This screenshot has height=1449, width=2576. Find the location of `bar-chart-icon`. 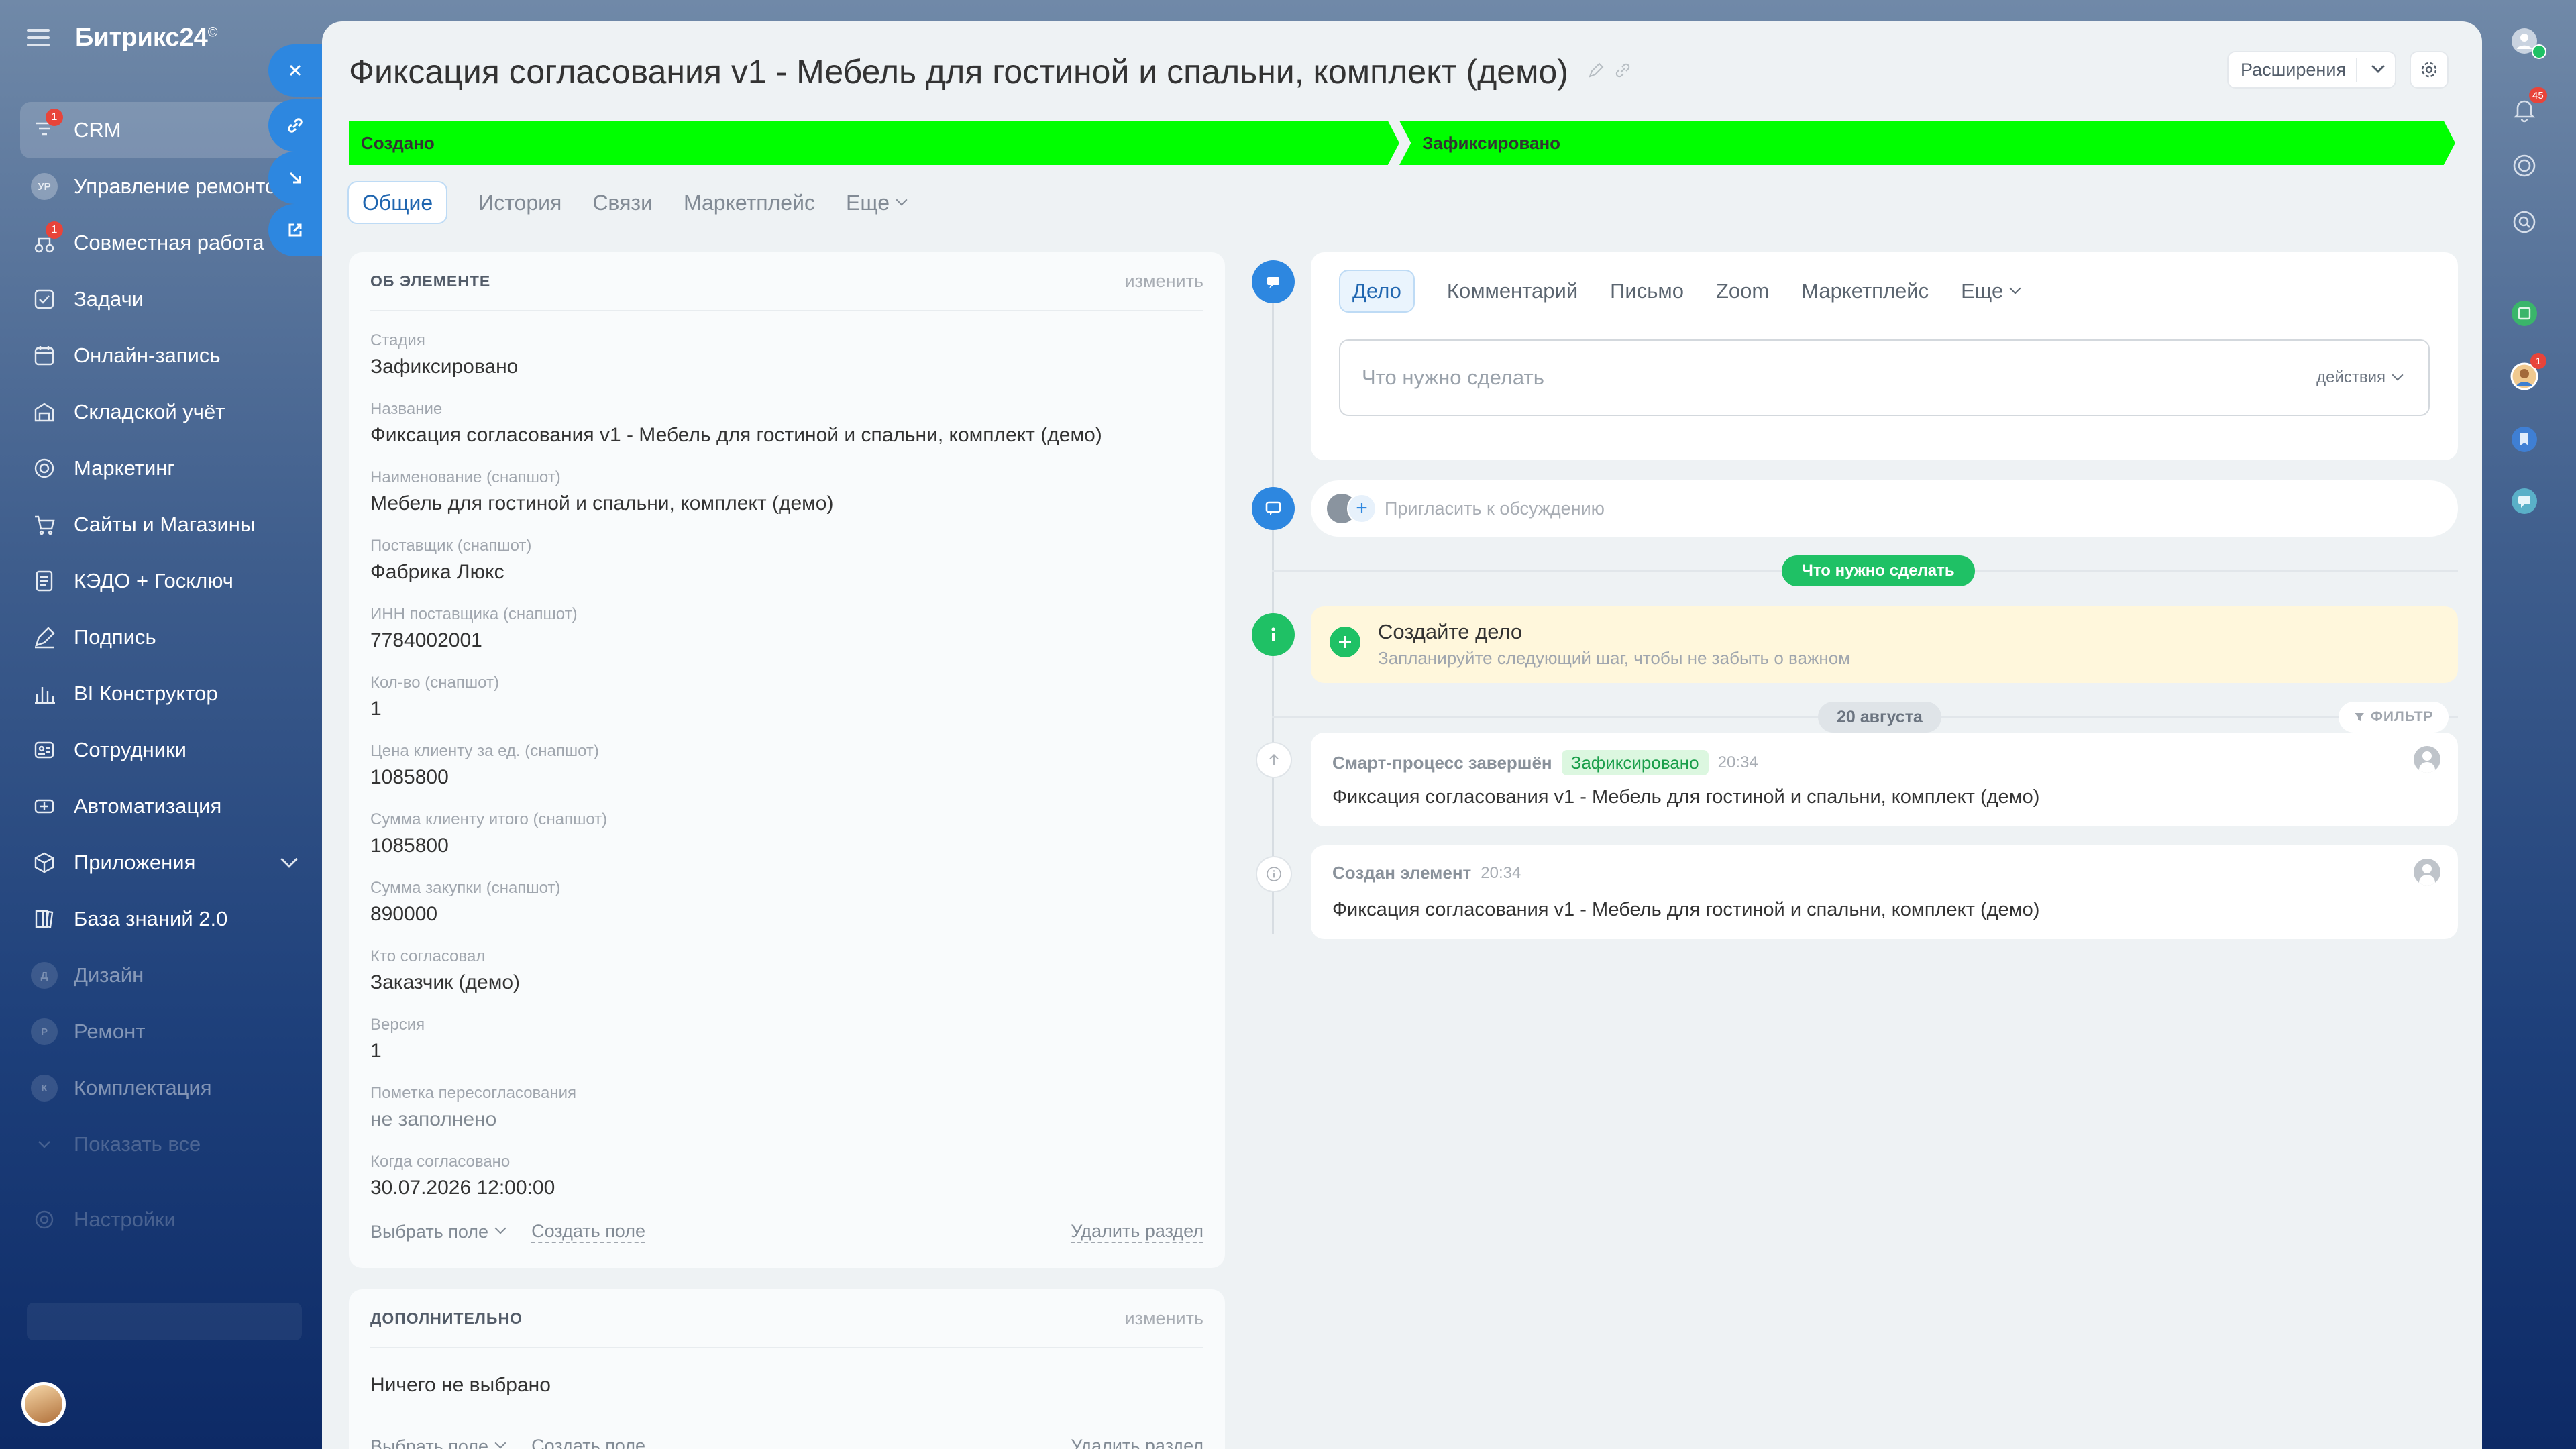

bar-chart-icon is located at coordinates (44, 693).